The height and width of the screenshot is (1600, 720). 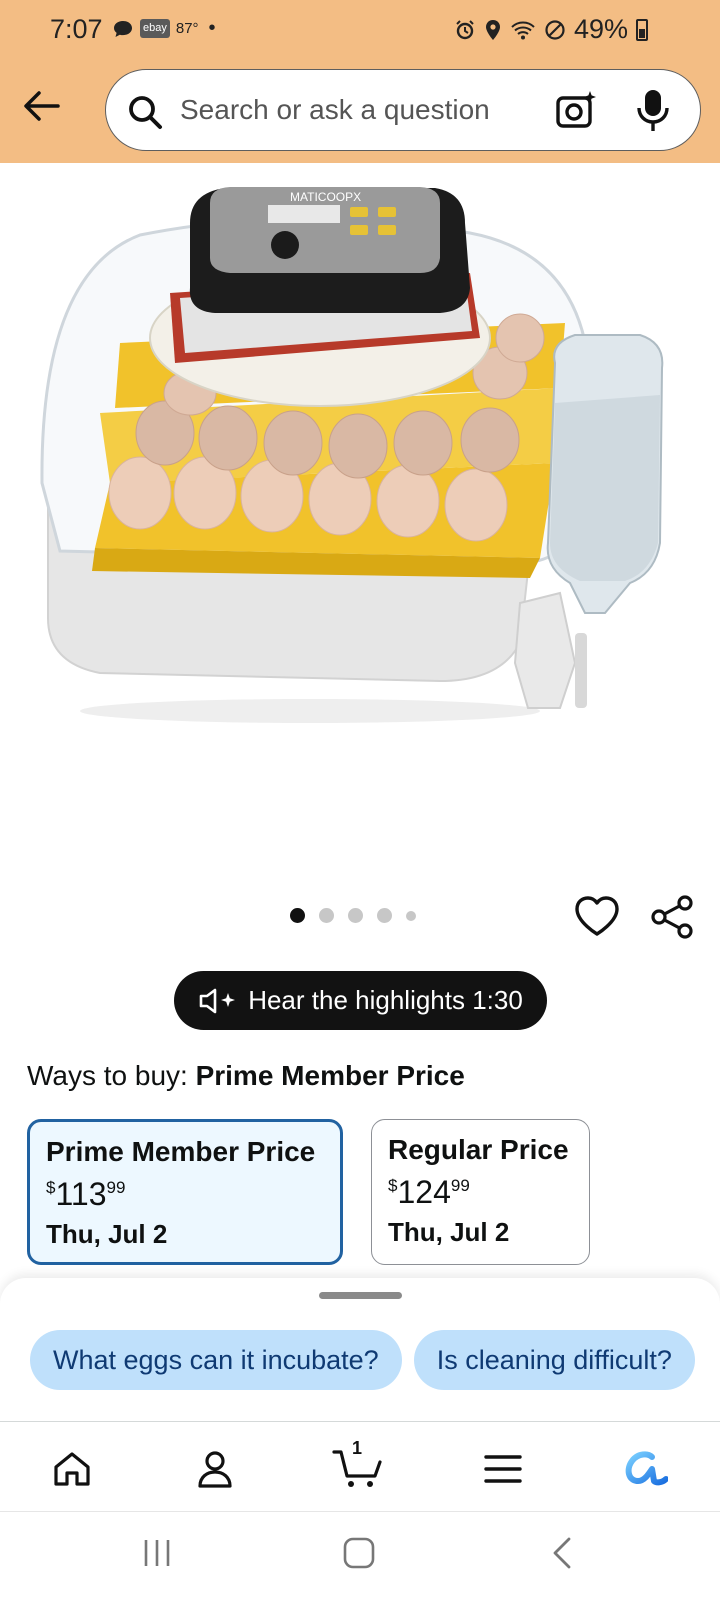 I want to click on image-carousel-dots, so click(x=353, y=915).